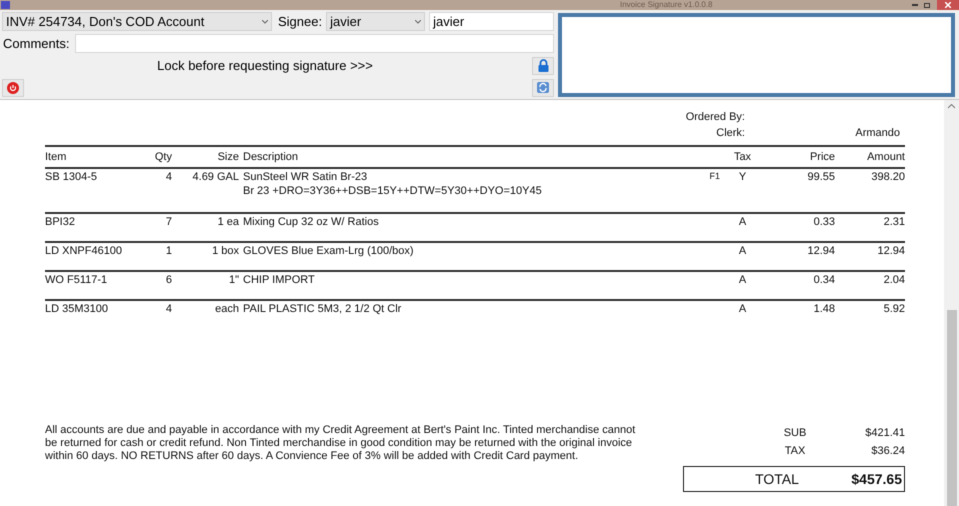 The height and width of the screenshot is (506, 959). What do you see at coordinates (305, 177) in the screenshot?
I see `description-cell-text: SunSteel WR Satin Br-23` at bounding box center [305, 177].